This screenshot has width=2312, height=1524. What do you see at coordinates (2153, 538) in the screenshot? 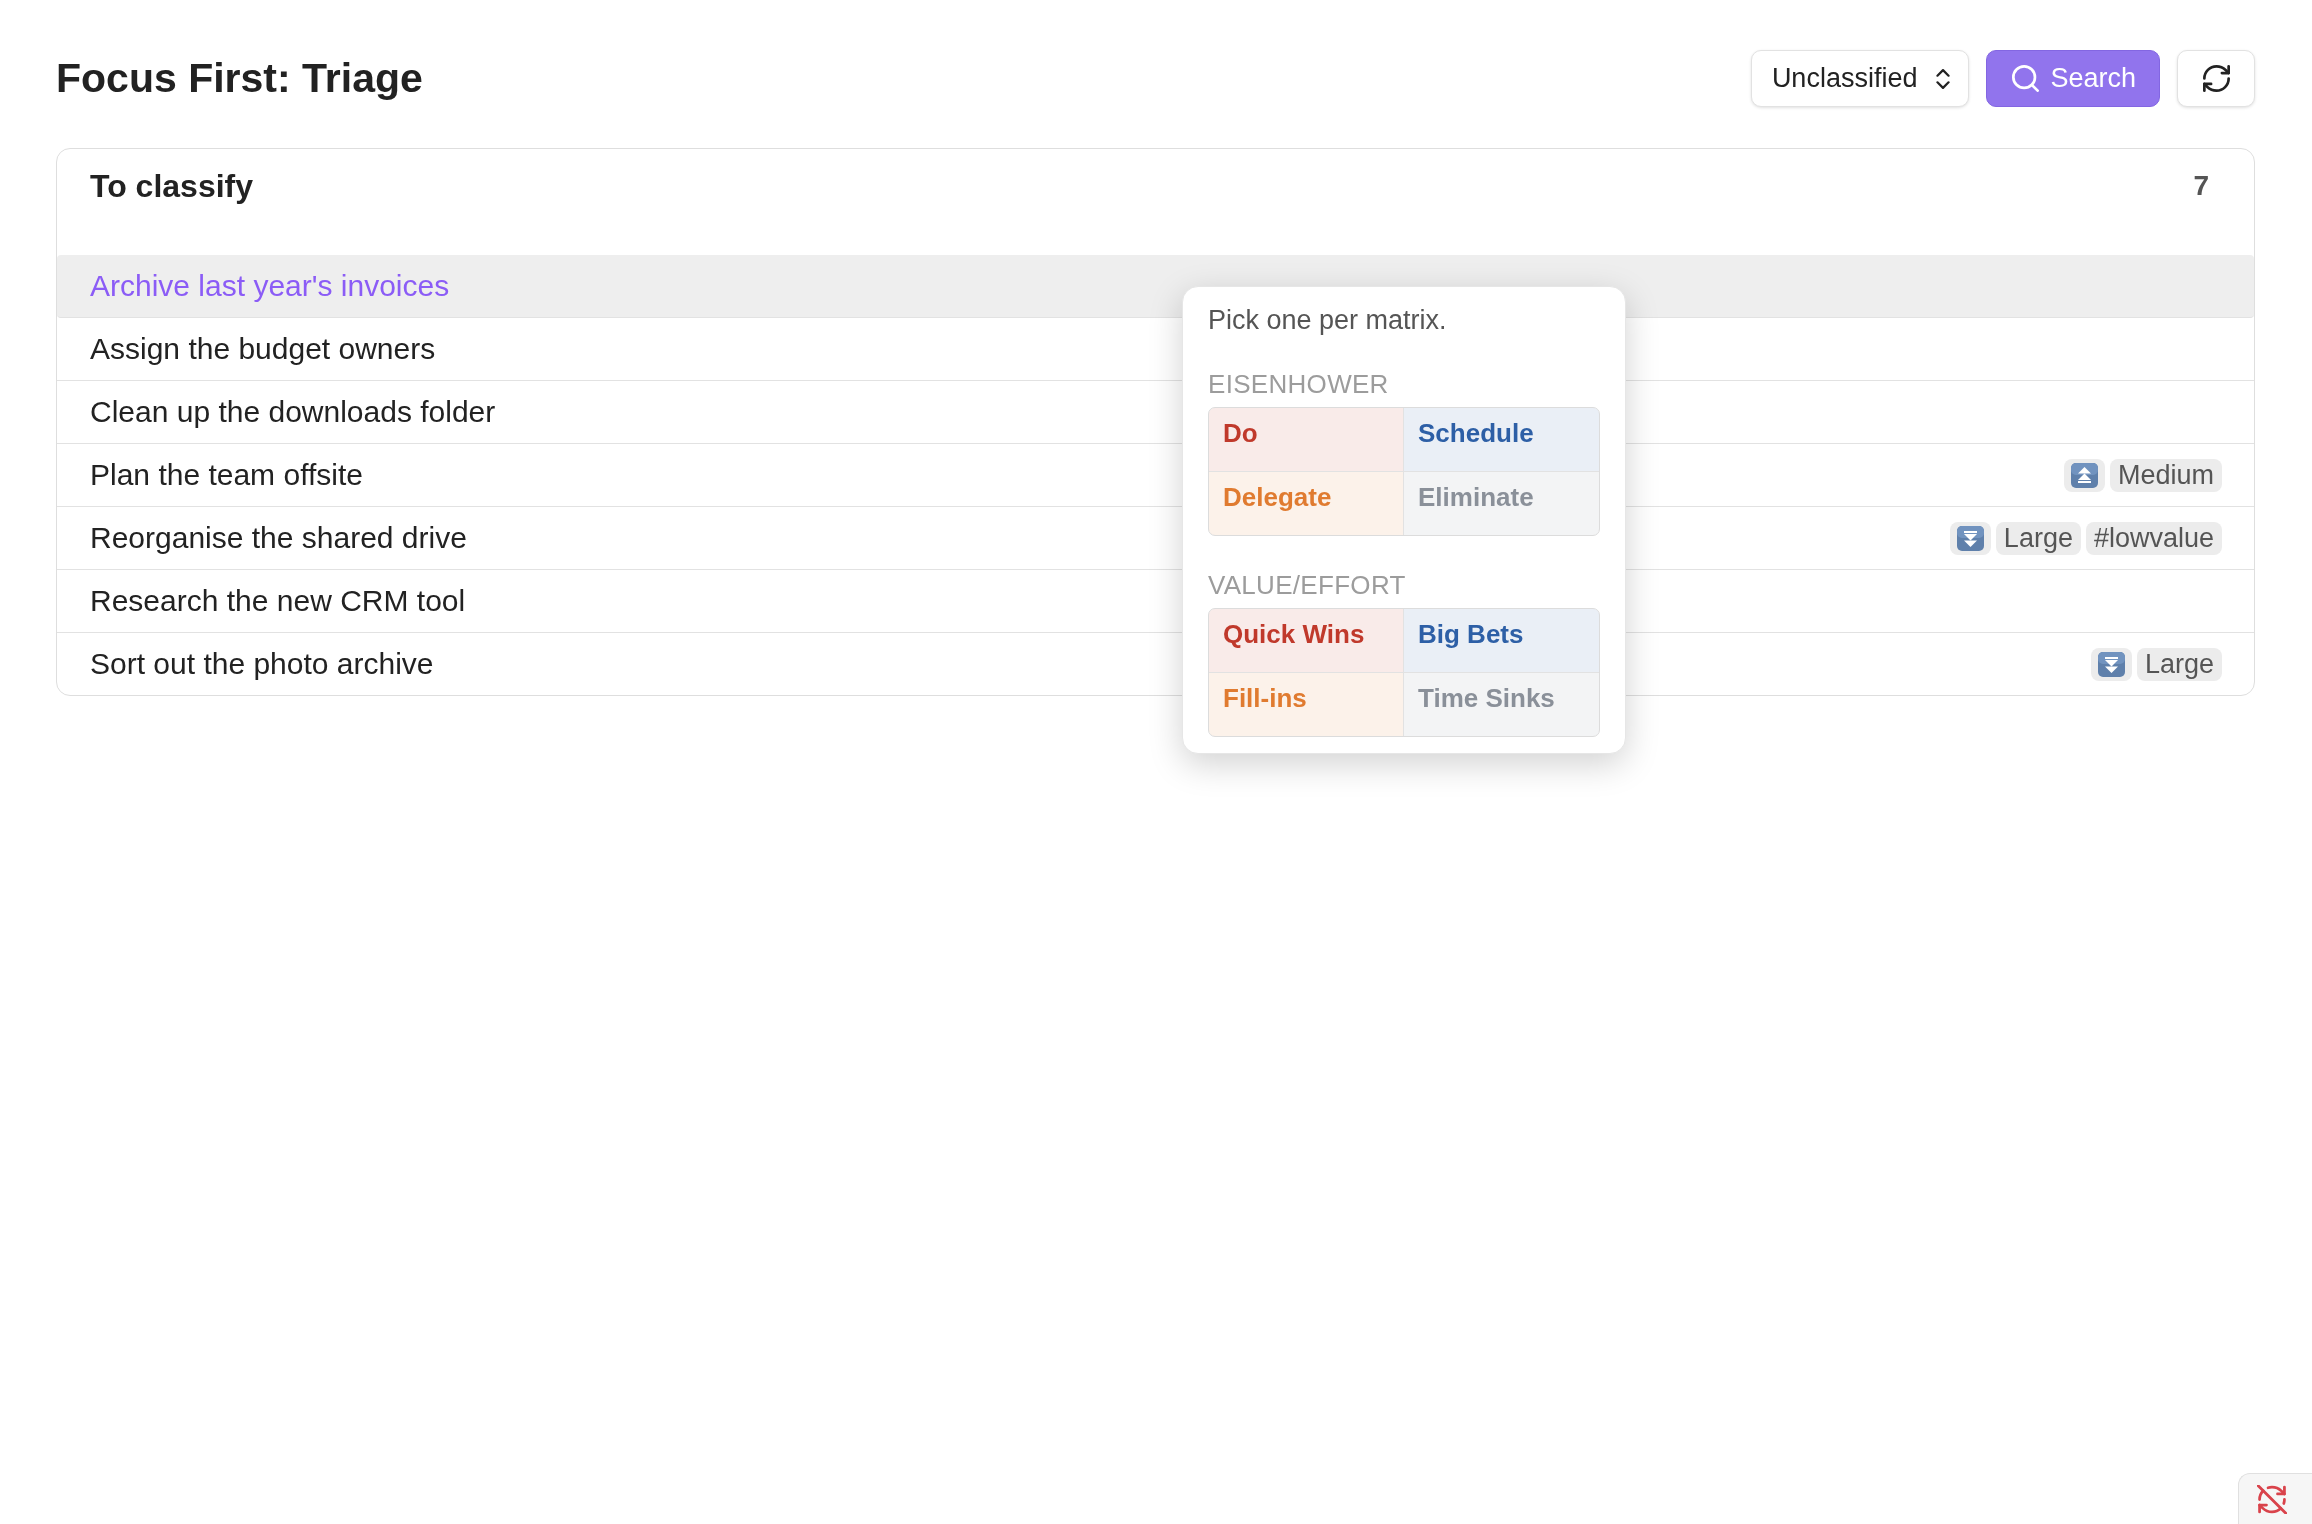
I see `tag-label: #lowvalue` at bounding box center [2153, 538].